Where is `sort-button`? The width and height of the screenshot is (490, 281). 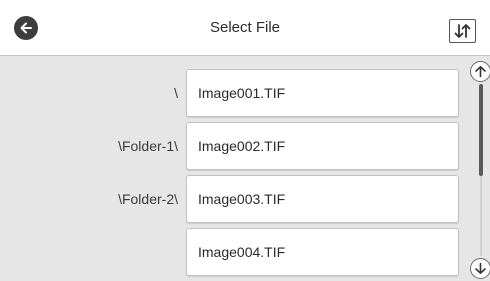 sort-button is located at coordinates (462, 31).